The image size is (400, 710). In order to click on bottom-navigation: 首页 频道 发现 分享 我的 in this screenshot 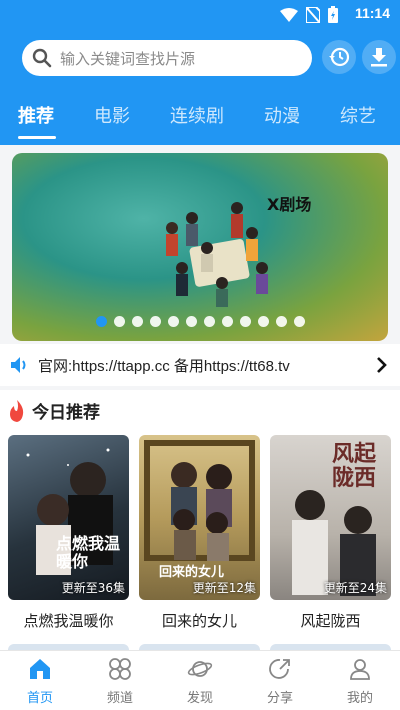, I will do `click(200, 680)`.